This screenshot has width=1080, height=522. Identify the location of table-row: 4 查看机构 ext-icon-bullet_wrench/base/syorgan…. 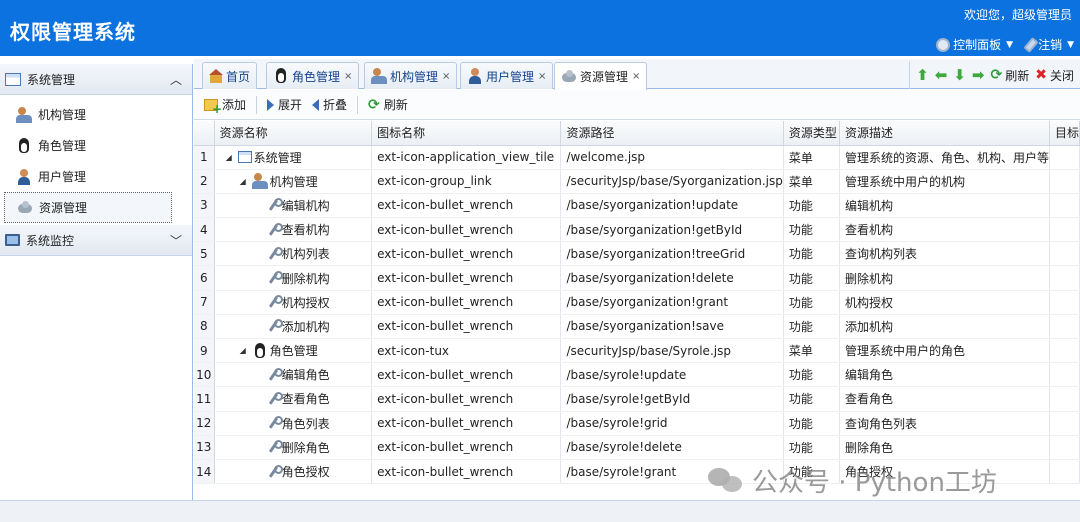
(637, 230).